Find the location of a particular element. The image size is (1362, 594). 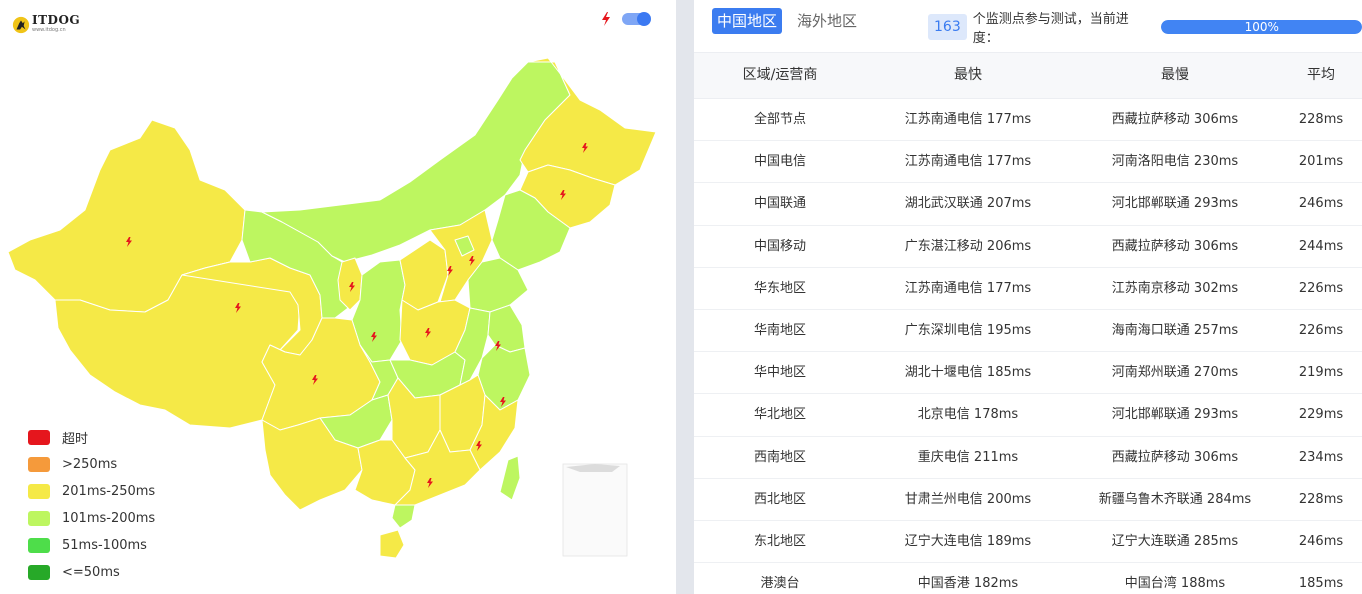

cell-fastest: 甘肃兰州电信 200ms is located at coordinates (968, 499).